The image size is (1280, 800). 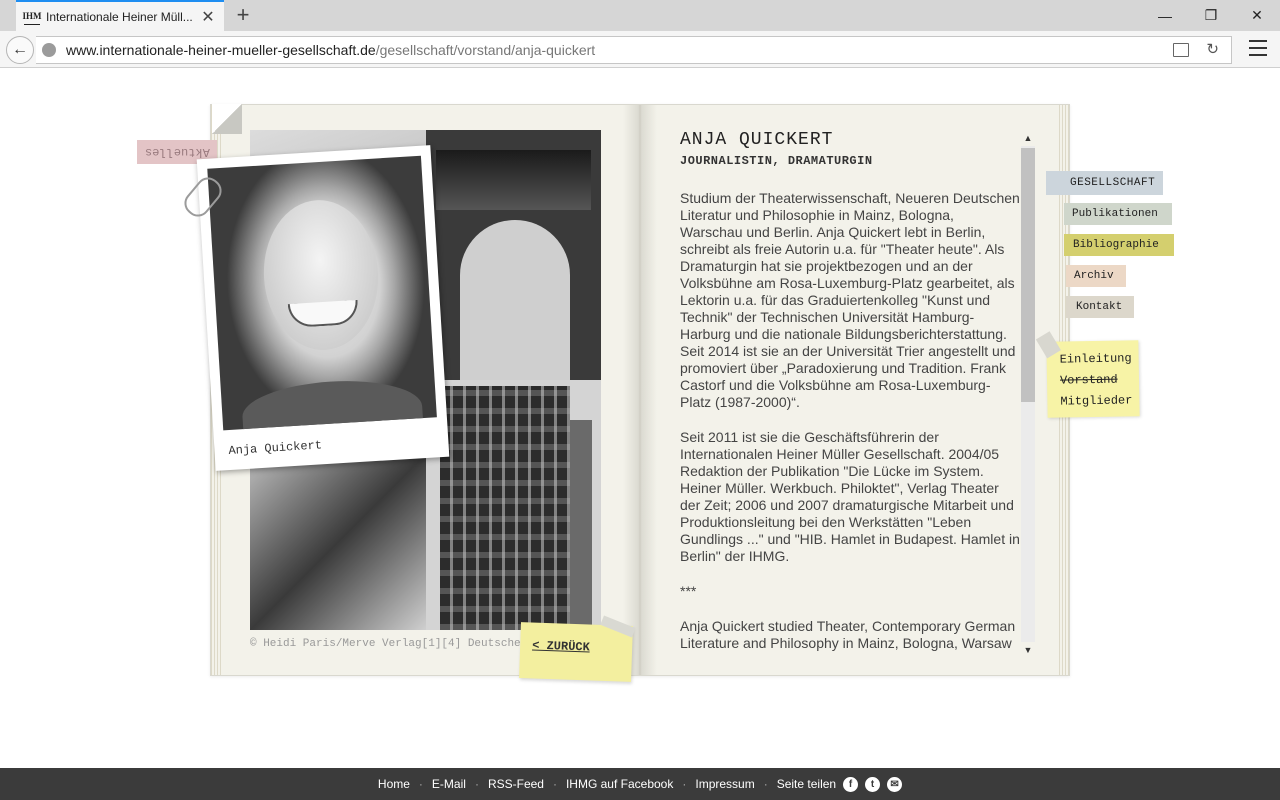 What do you see at coordinates (485, 50) in the screenshot?
I see `url-path: /gesellschaft/vorstand/anja-quickert` at bounding box center [485, 50].